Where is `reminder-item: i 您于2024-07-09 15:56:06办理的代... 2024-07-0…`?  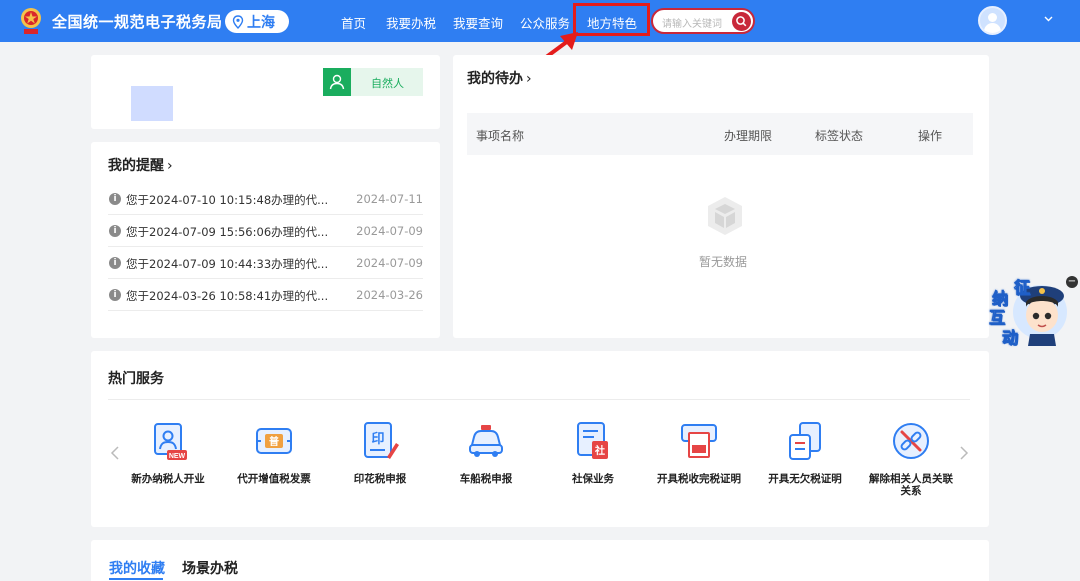 reminder-item: i 您于2024-07-09 15:56:06办理的代... 2024-07-0… is located at coordinates (265, 231).